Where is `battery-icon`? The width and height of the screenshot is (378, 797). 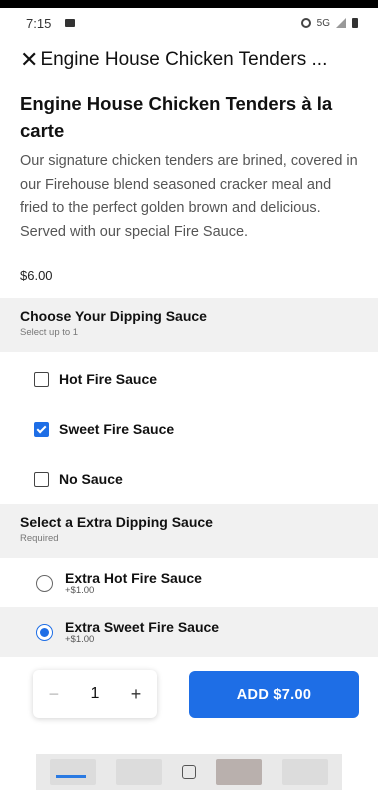 battery-icon is located at coordinates (355, 23).